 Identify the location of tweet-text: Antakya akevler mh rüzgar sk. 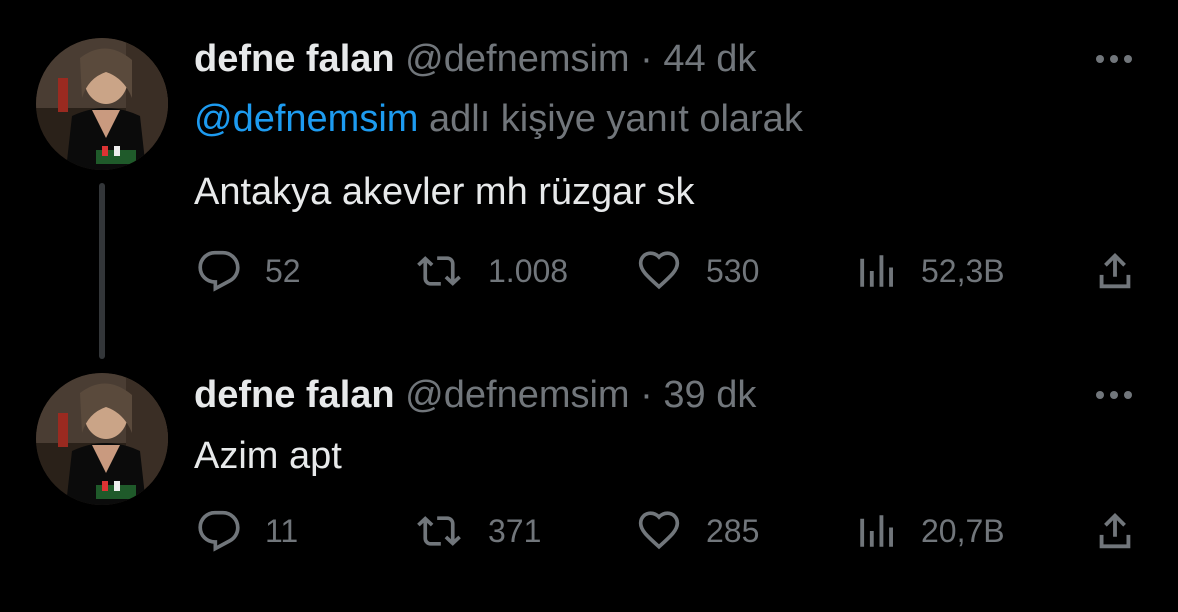
(444, 192).